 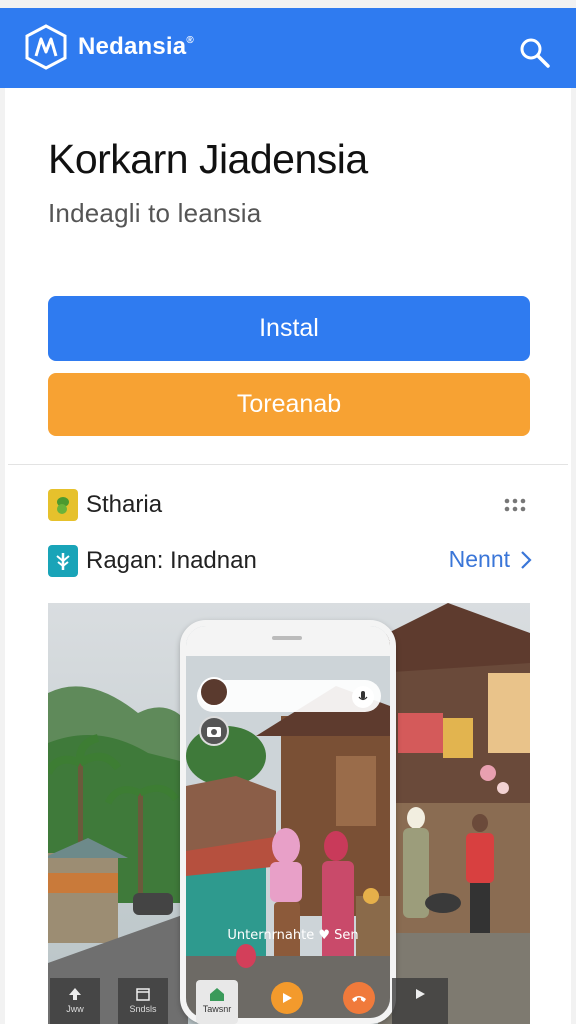 What do you see at coordinates (359, 998) in the screenshot?
I see `end-call-icon` at bounding box center [359, 998].